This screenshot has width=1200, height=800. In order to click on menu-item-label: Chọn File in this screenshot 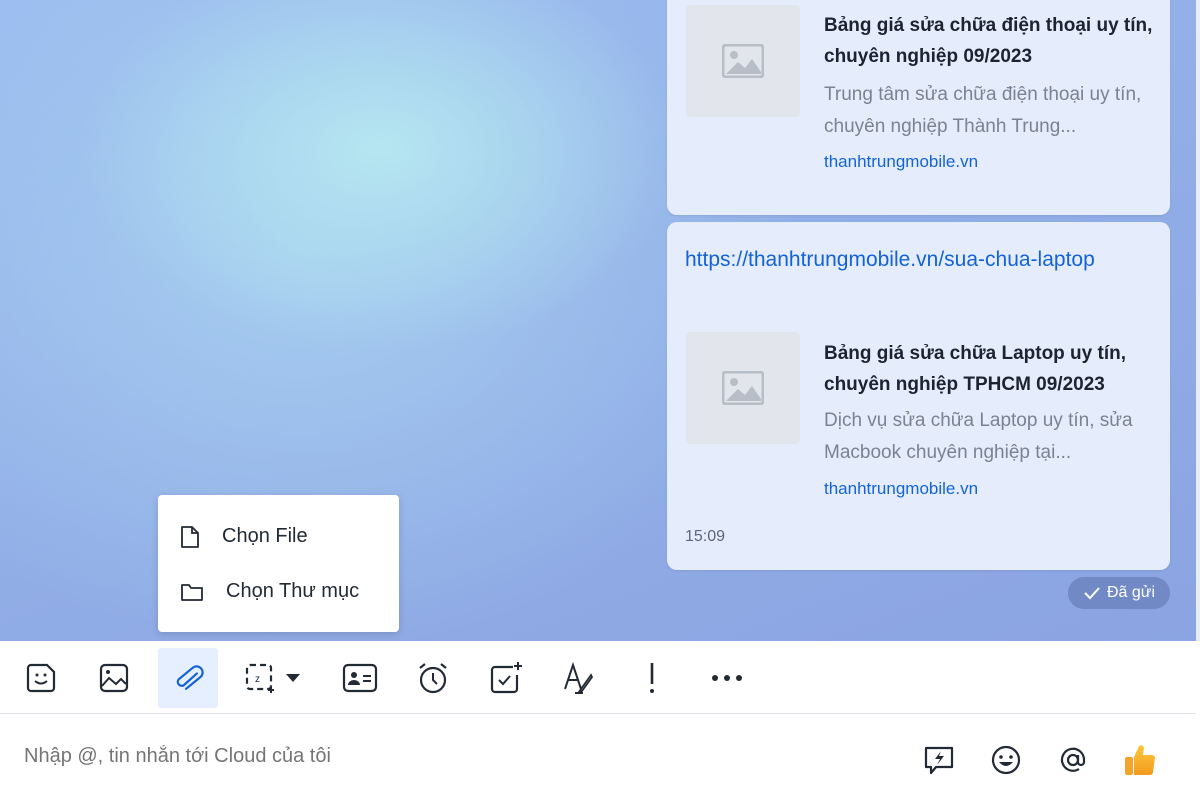, I will do `click(265, 536)`.